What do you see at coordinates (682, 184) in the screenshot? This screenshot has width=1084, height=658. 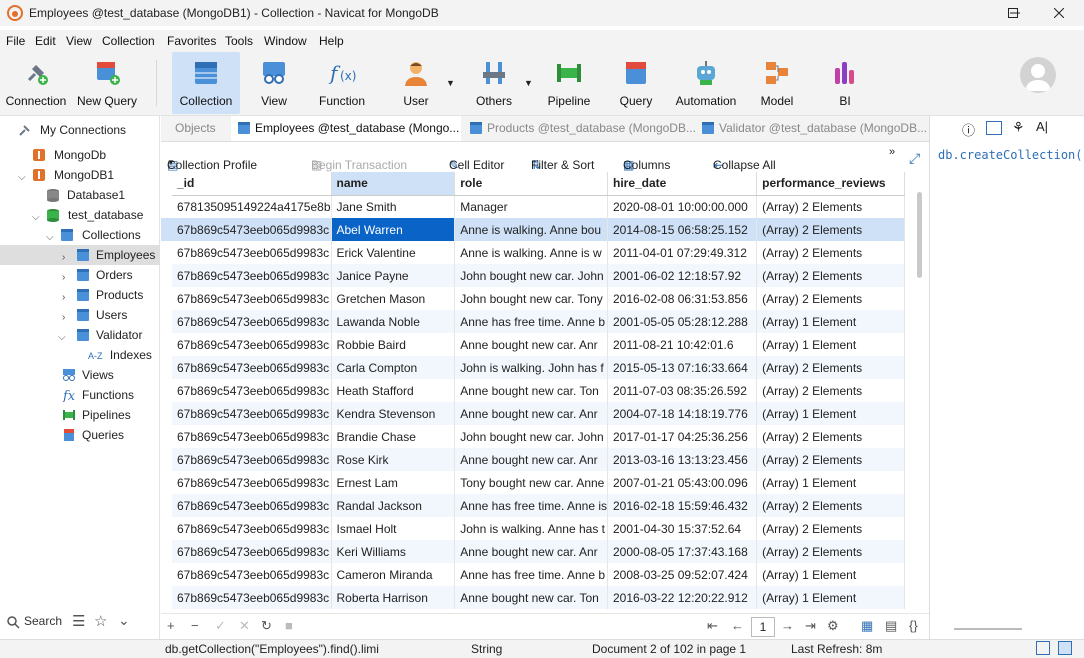 I see `column-header-hire-date: hire_date` at bounding box center [682, 184].